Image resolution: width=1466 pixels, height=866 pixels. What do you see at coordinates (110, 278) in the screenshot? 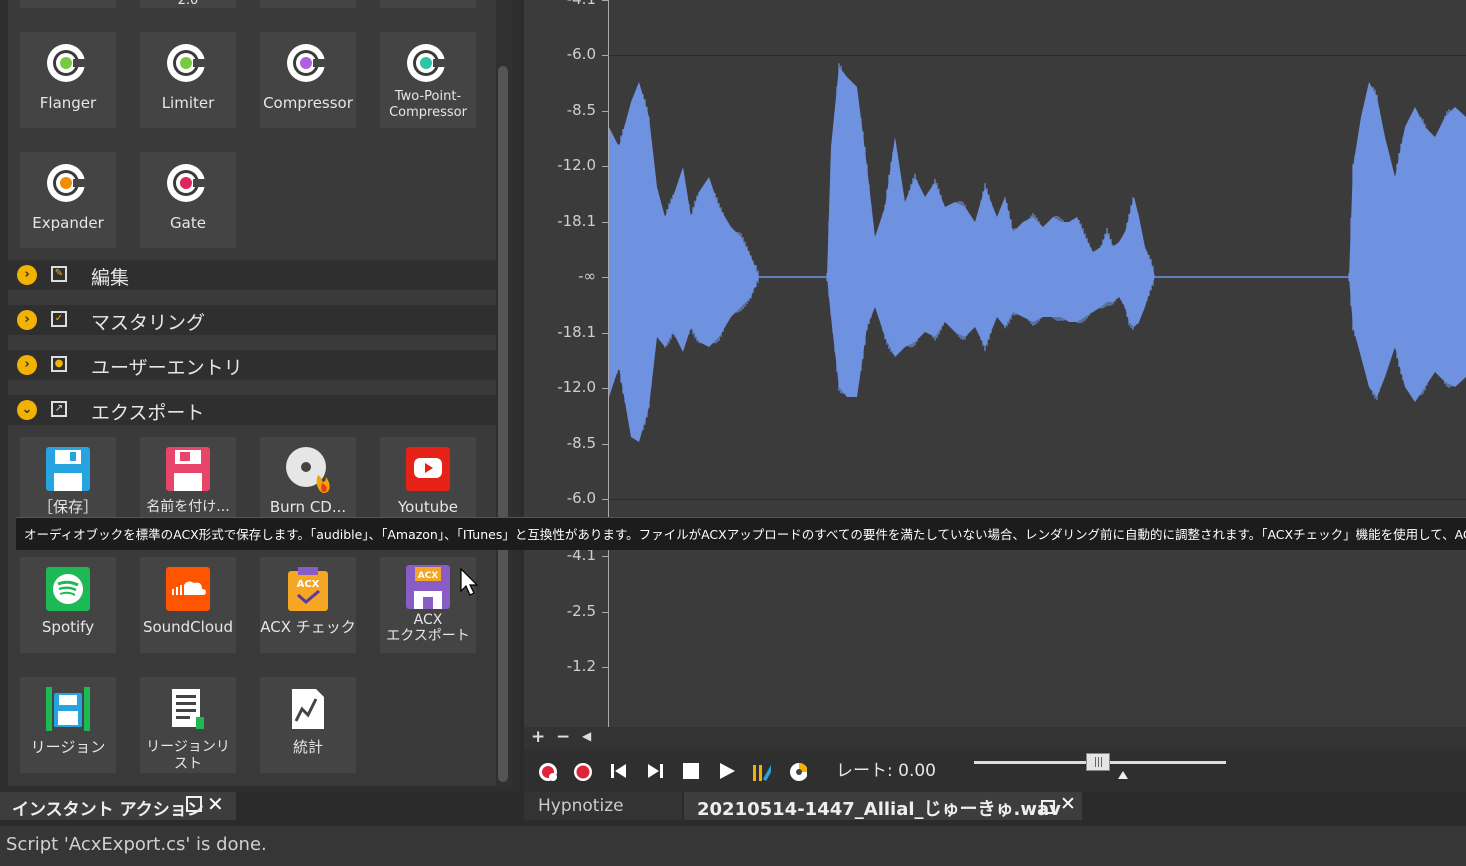
I see `section-label: 編集` at bounding box center [110, 278].